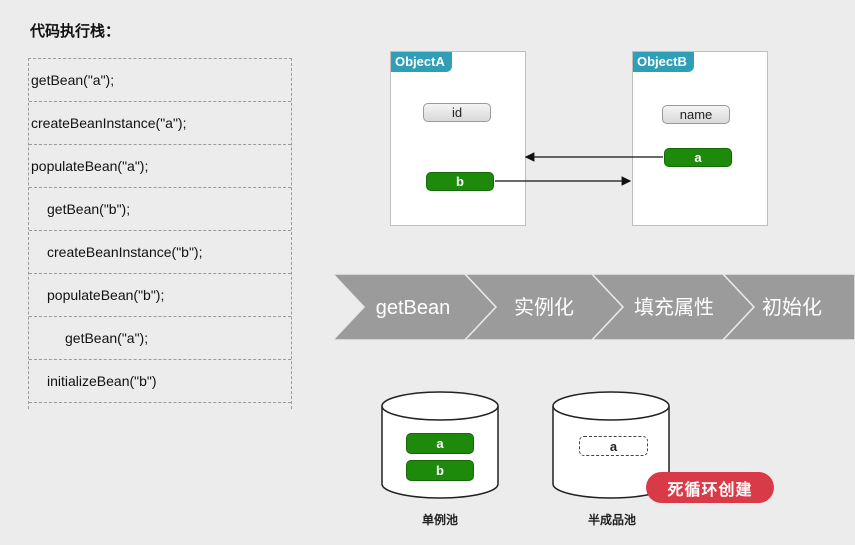  What do you see at coordinates (160, 381) in the screenshot?
I see `stack-row: initializeBean("b")` at bounding box center [160, 381].